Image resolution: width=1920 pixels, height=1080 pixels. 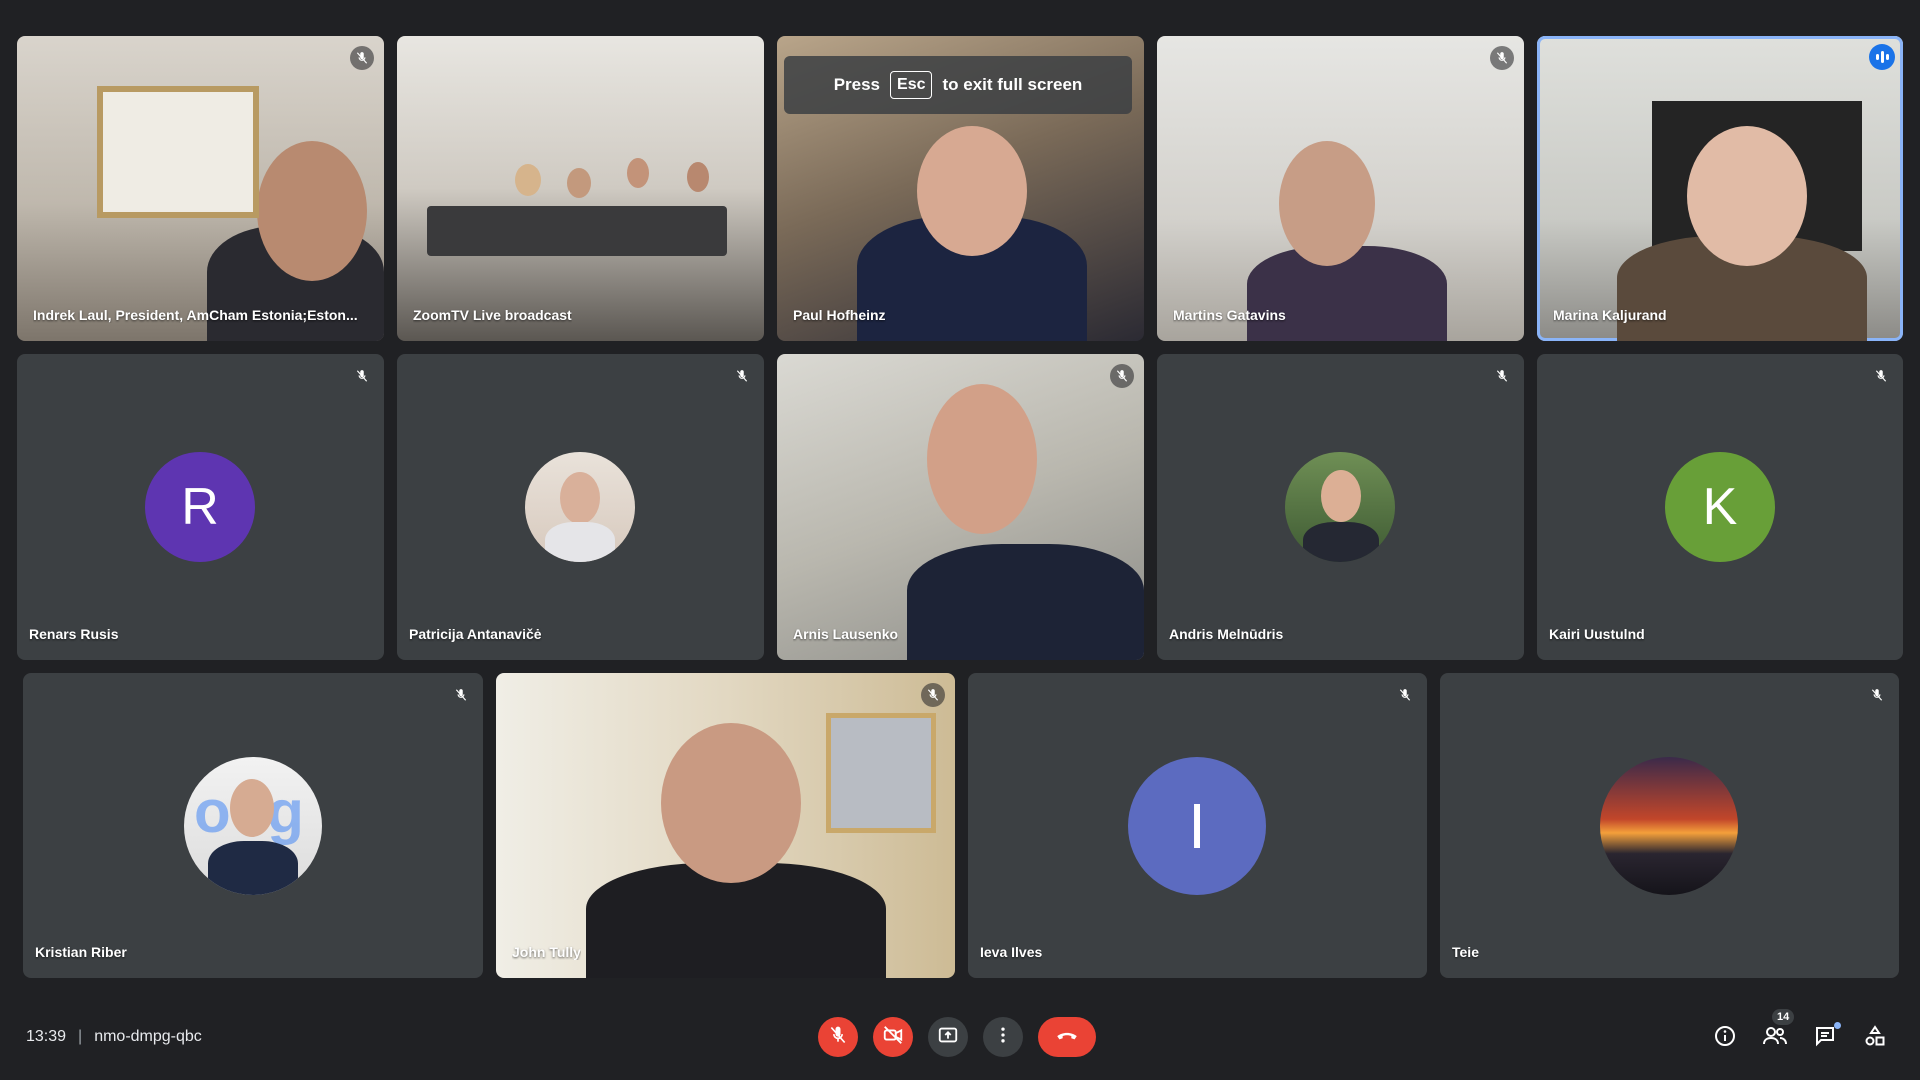 I want to click on activities-icon, so click(x=1875, y=1038).